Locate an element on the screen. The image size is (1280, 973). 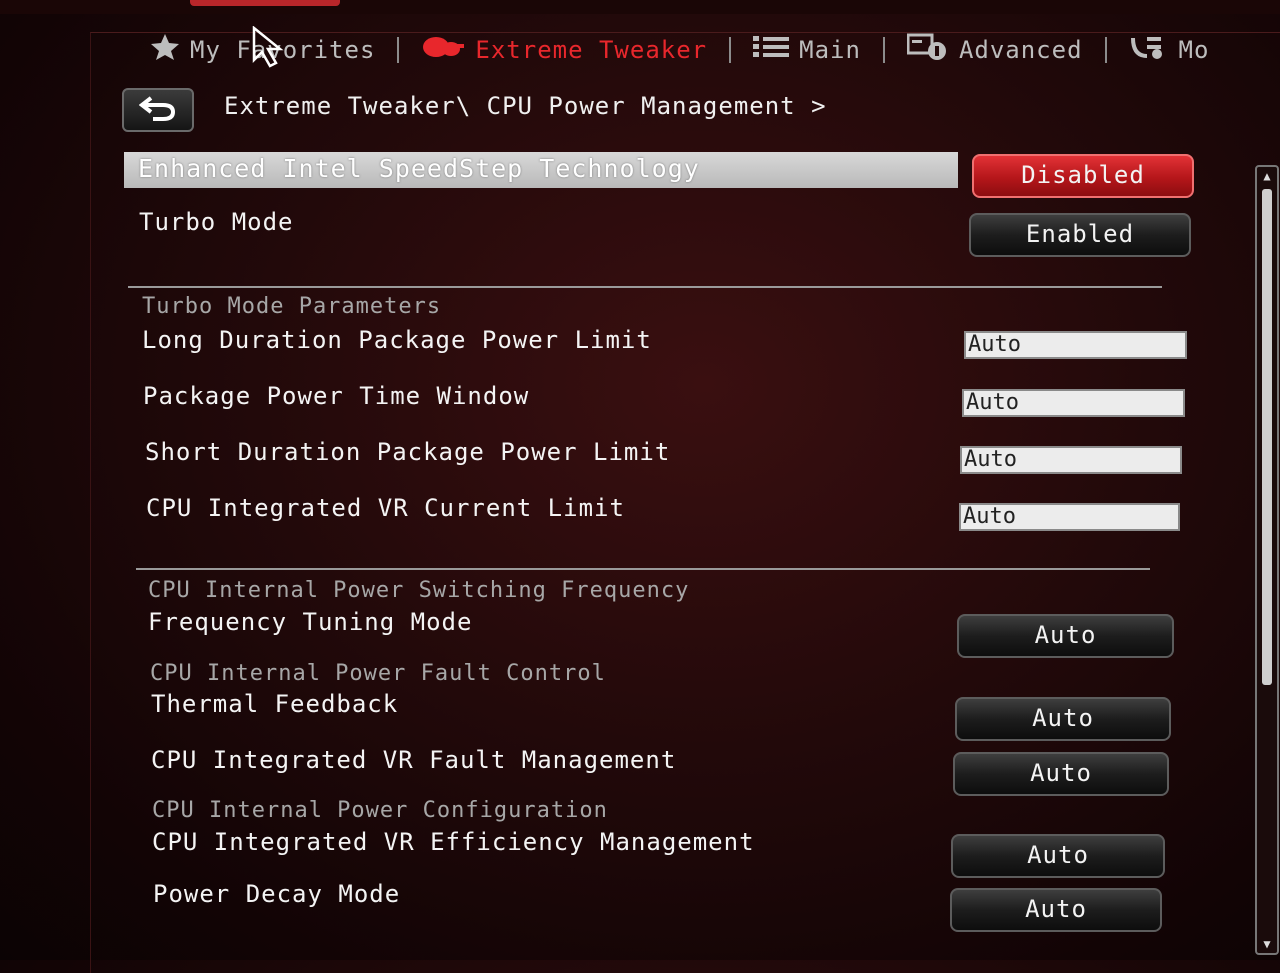
speedstep-value-button: Disabled is located at coordinates (1083, 176).